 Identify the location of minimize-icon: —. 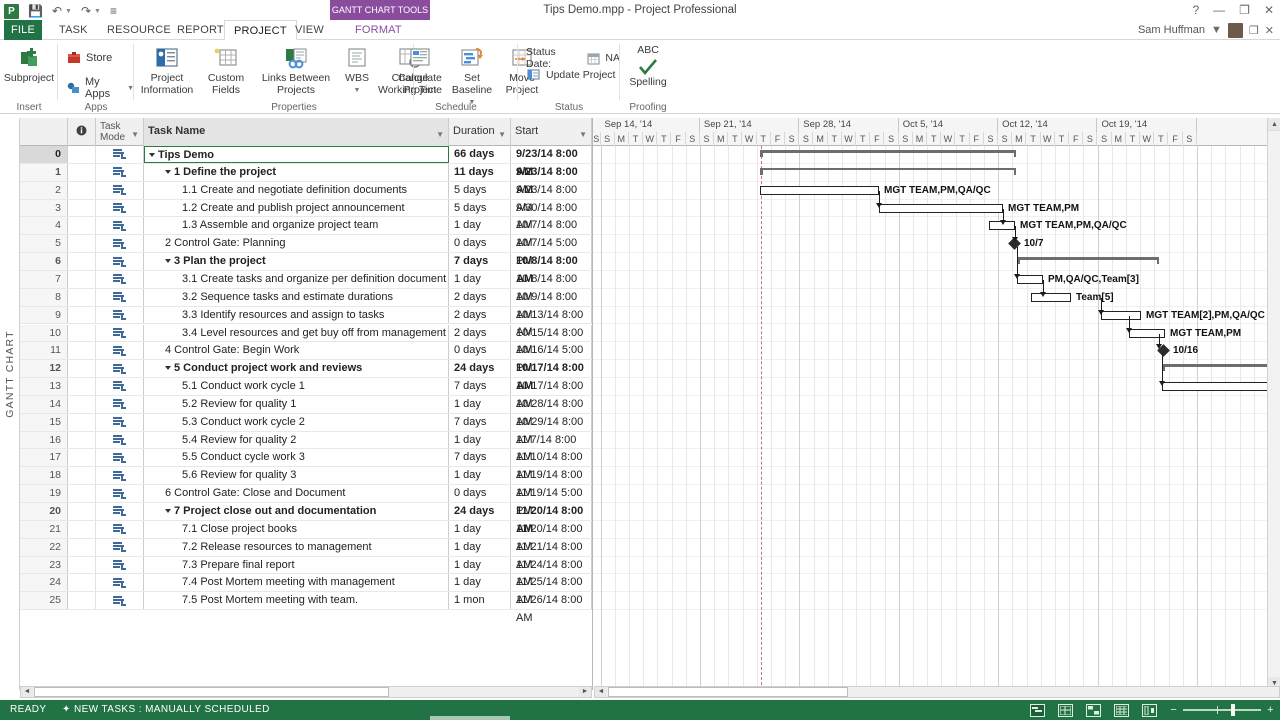
(1219, 10).